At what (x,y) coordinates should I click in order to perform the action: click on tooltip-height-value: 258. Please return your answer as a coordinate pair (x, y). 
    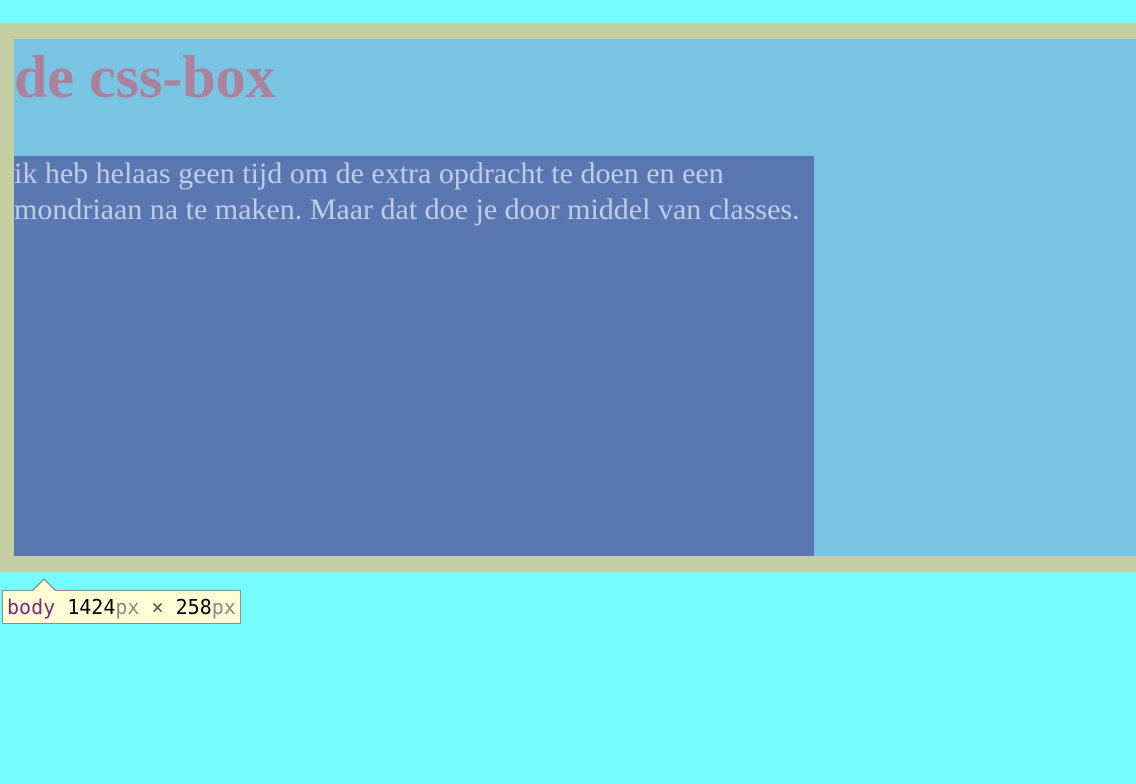
    Looking at the image, I should click on (193, 607).